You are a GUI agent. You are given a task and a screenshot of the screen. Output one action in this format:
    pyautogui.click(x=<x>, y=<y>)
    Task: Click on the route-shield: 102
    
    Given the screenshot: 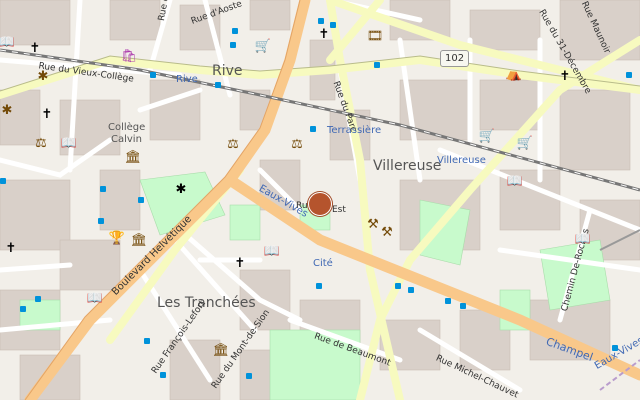 What is the action you would take?
    pyautogui.click(x=455, y=58)
    